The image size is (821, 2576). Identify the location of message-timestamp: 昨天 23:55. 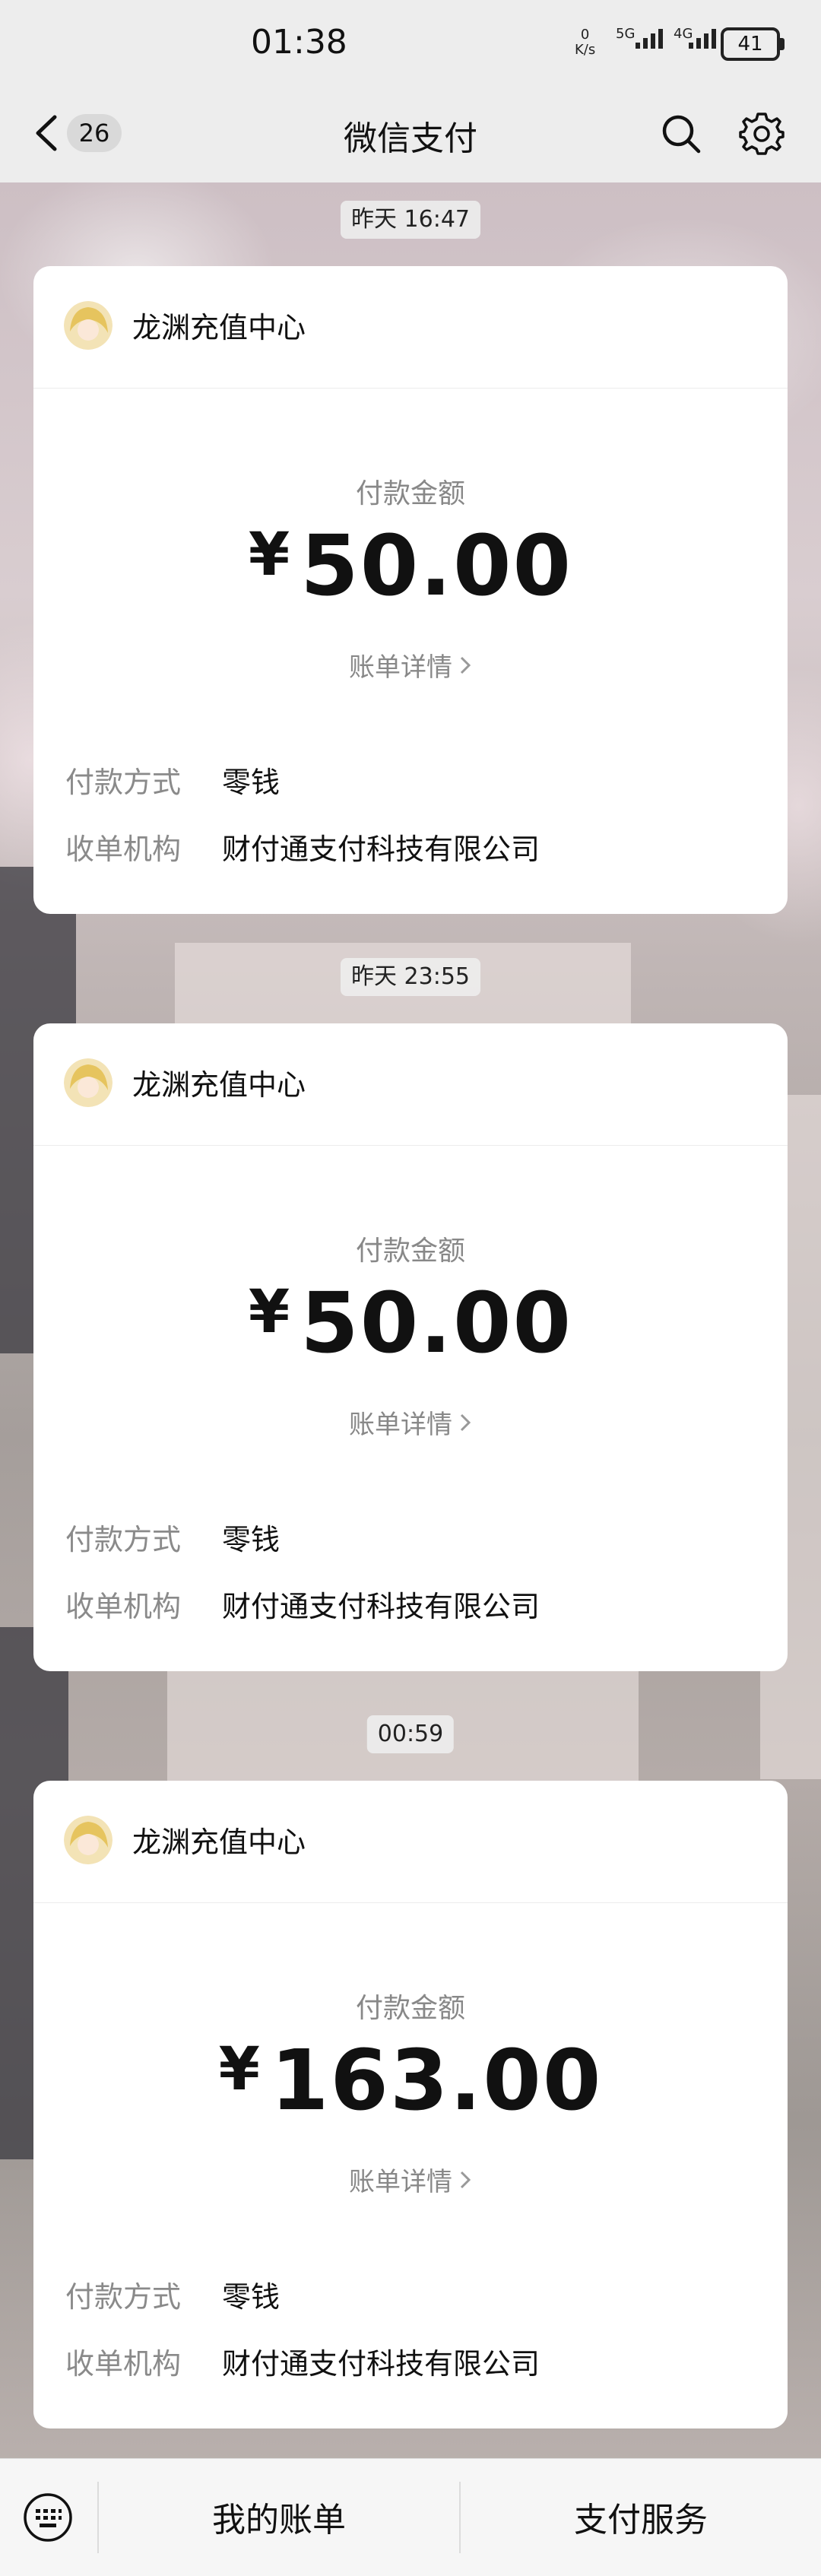
(410, 977).